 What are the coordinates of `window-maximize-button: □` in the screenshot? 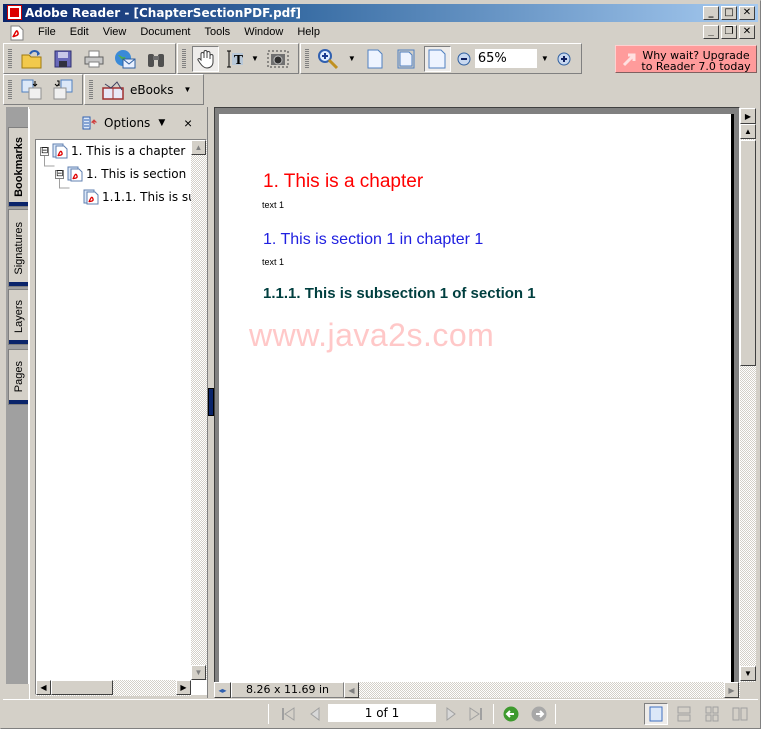 It's located at (729, 13).